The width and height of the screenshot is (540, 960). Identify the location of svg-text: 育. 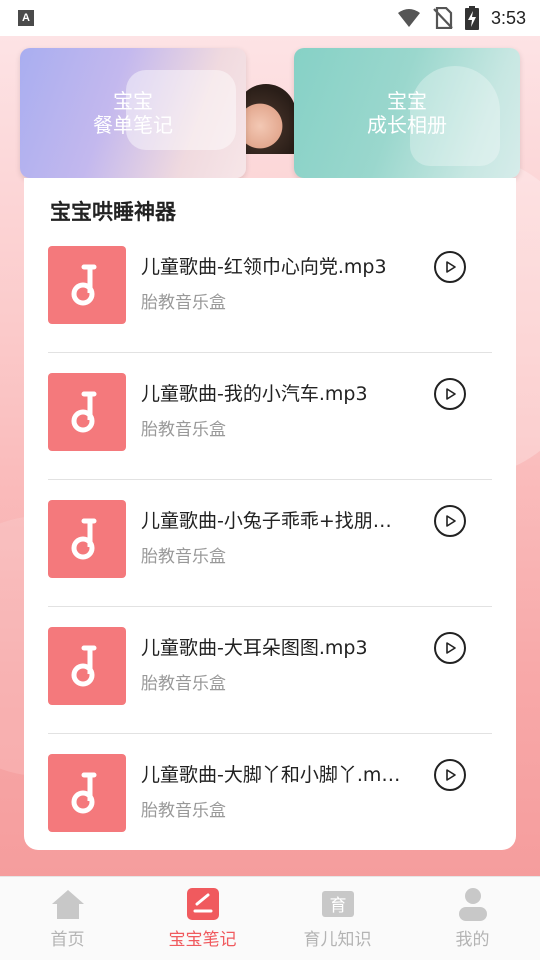
(337, 906).